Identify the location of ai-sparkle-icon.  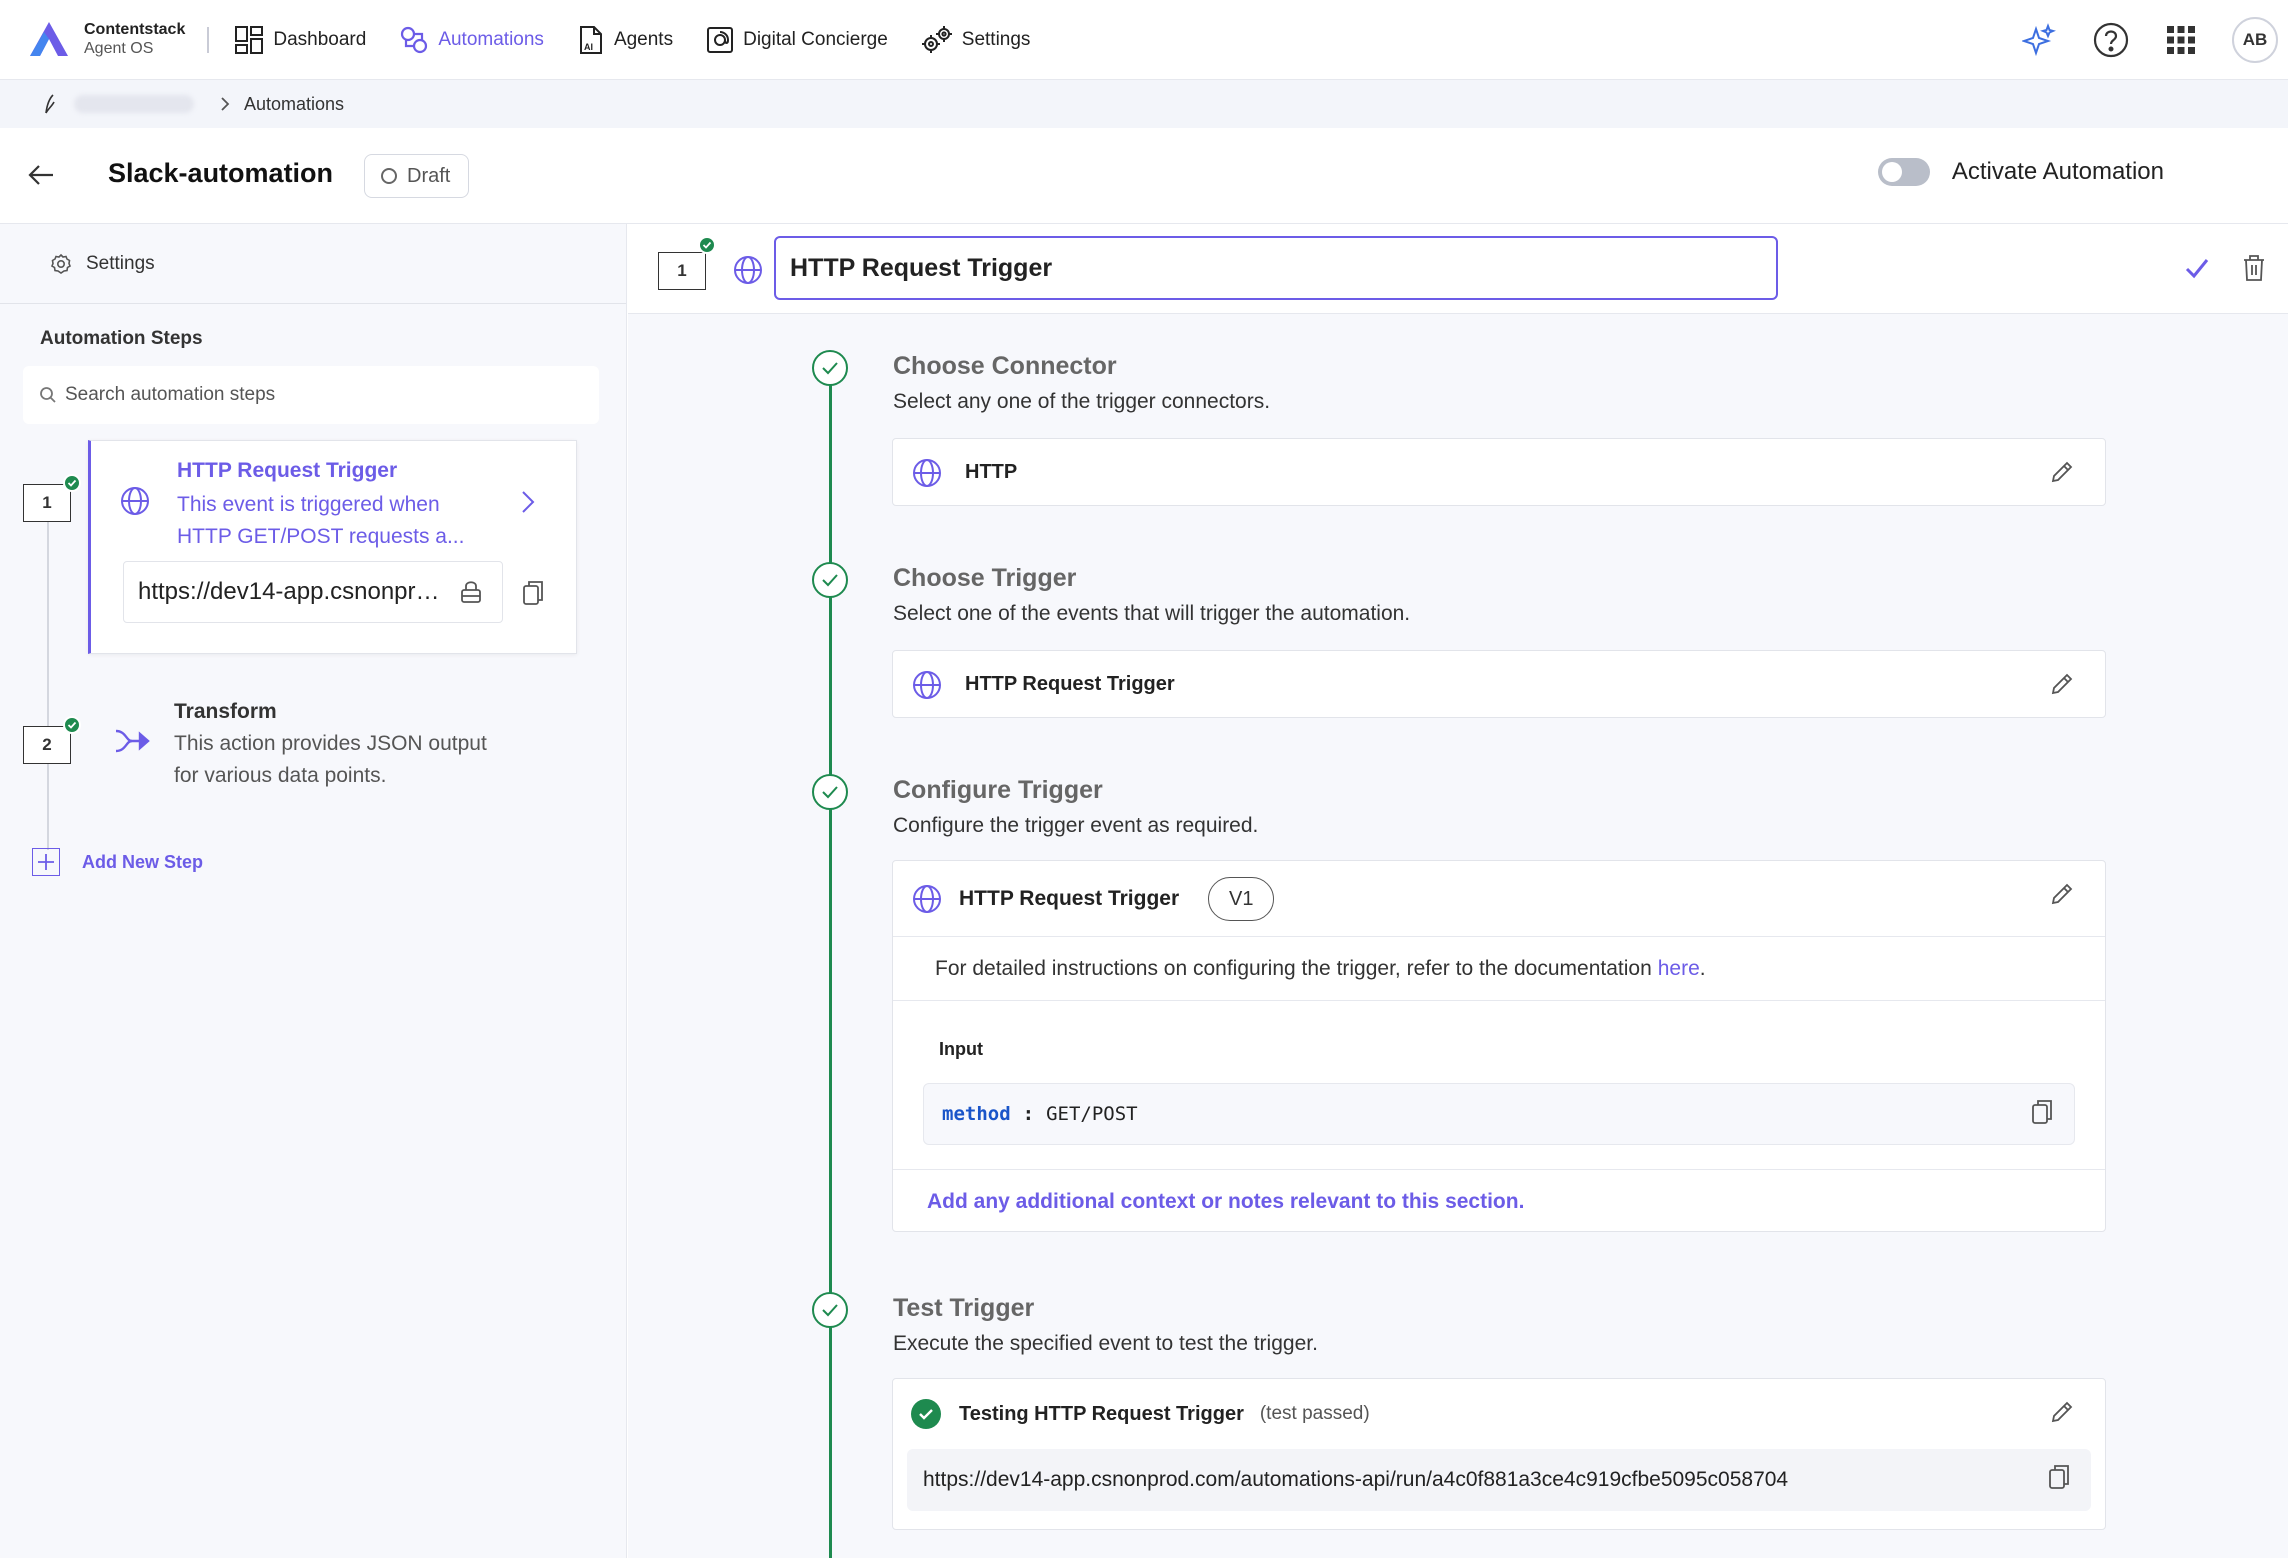
(2039, 40).